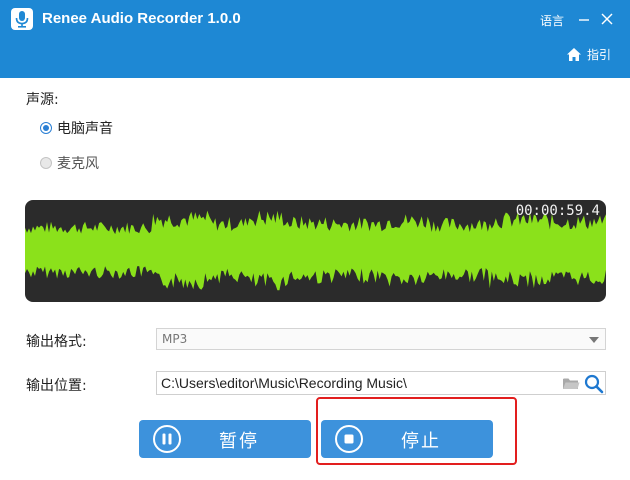 This screenshot has height=480, width=630. Describe the element at coordinates (599, 55) in the screenshot. I see `guide-label: 指引` at that location.